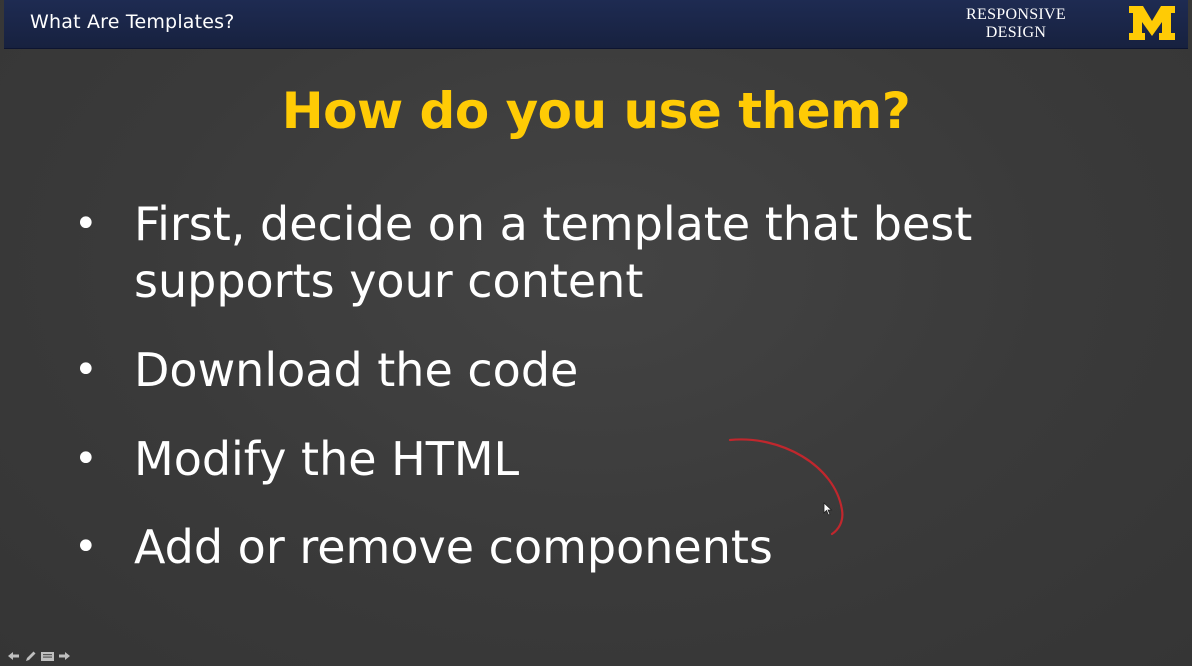  What do you see at coordinates (828, 509) in the screenshot?
I see `mouse-pointer-icon` at bounding box center [828, 509].